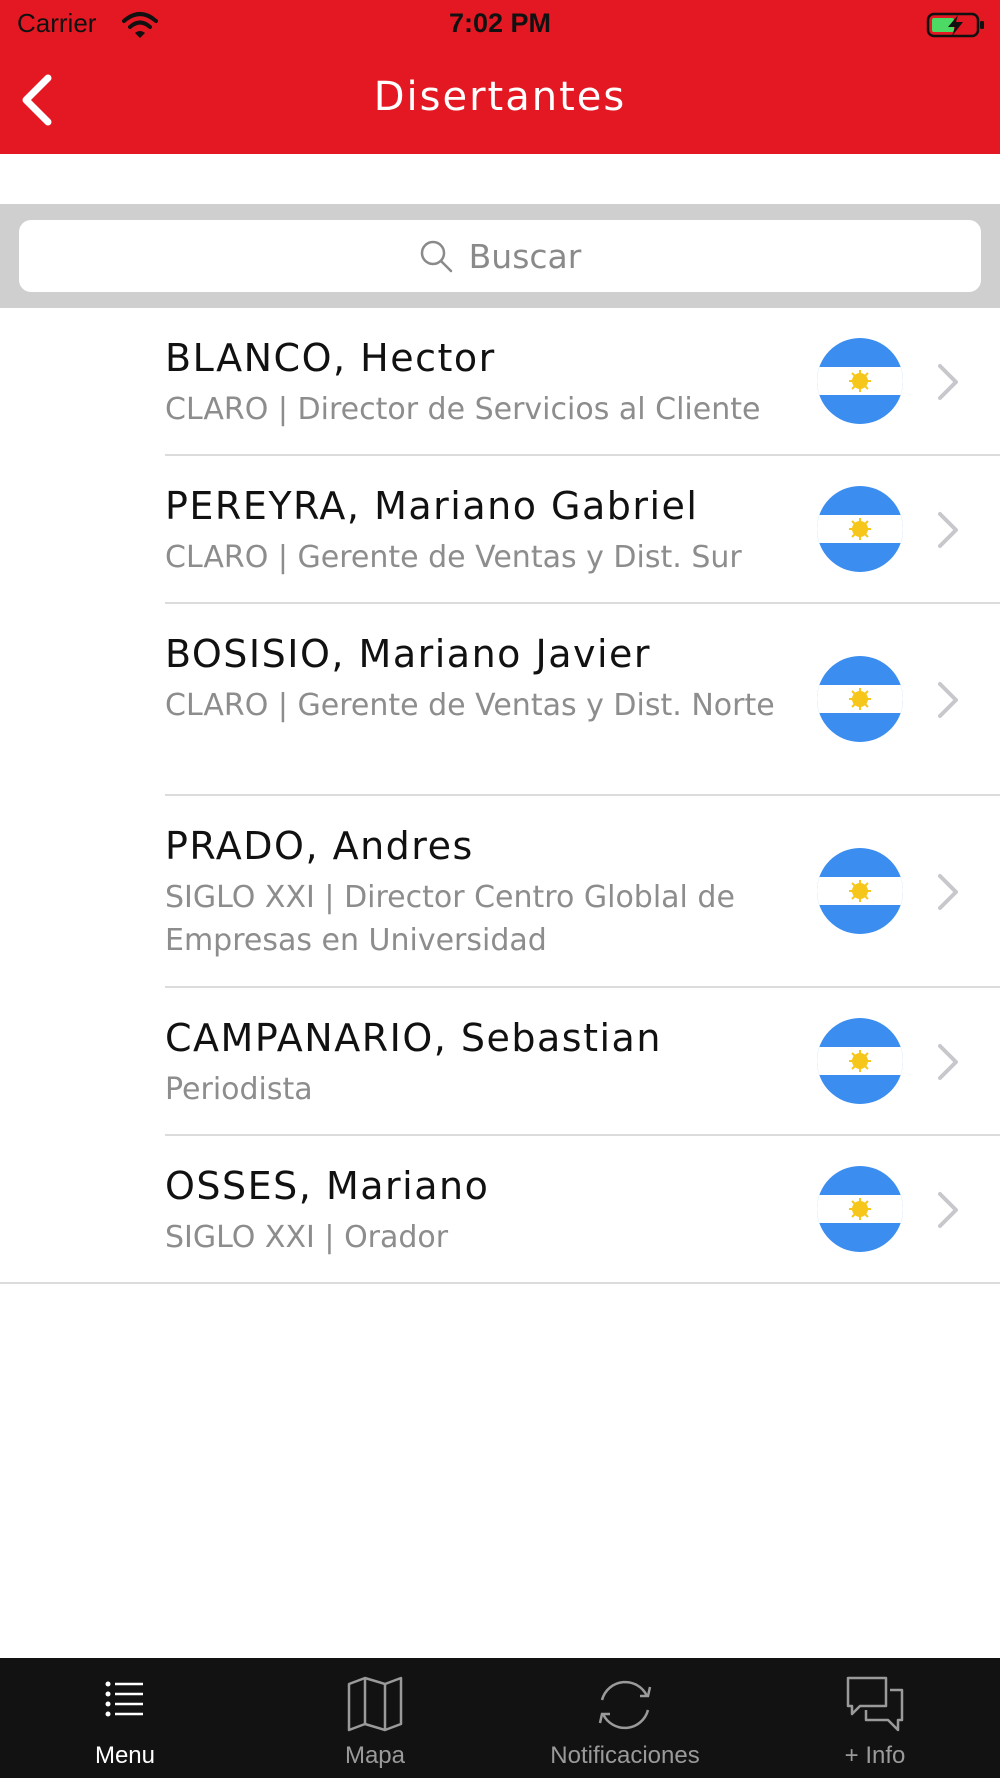  I want to click on map-icon, so click(375, 1704).